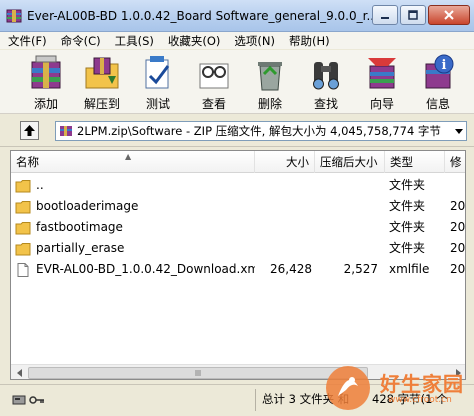 The height and width of the screenshot is (416, 474). I want to click on file-row: partially_erase 文件夹 20, so click(238, 248).